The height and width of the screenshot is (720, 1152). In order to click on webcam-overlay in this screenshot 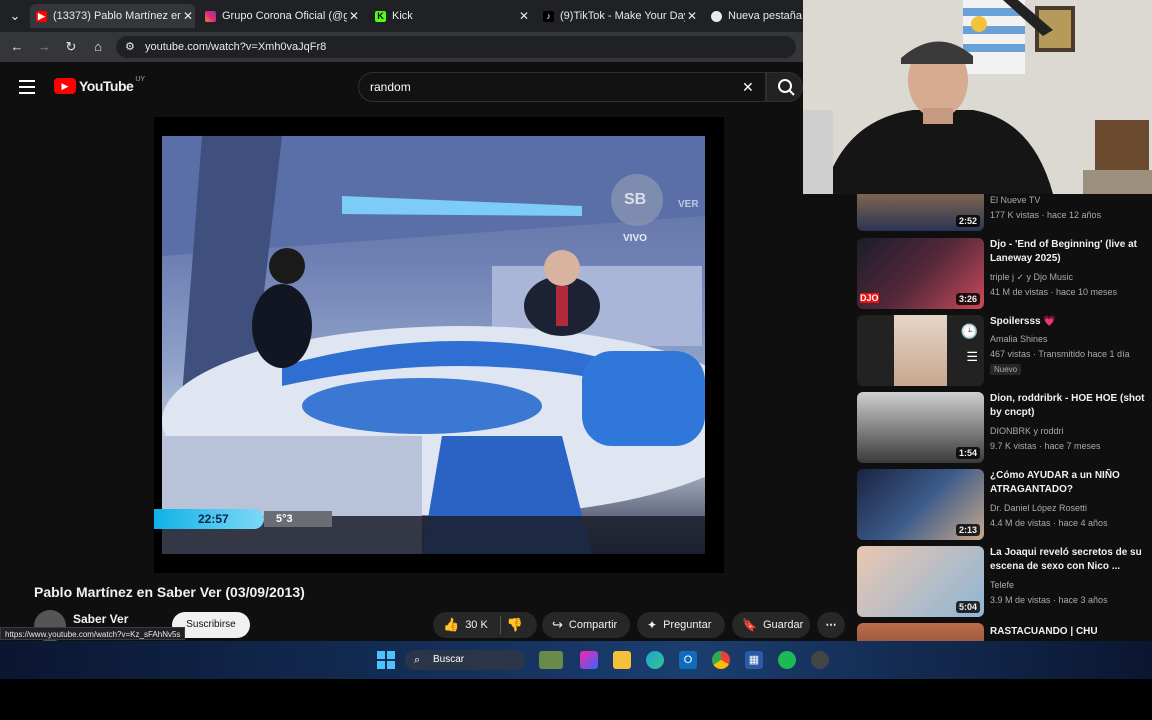, I will do `click(977, 97)`.